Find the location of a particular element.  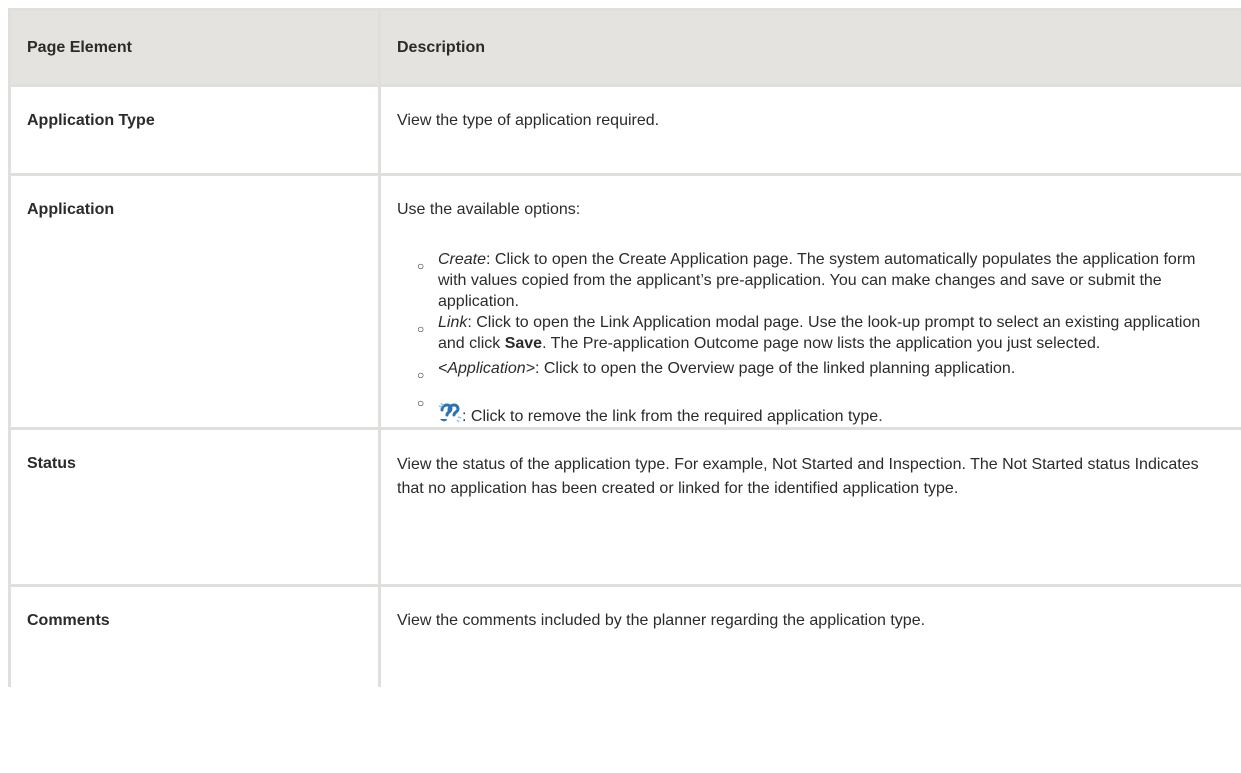

option-term-create: Create is located at coordinates (462, 259).